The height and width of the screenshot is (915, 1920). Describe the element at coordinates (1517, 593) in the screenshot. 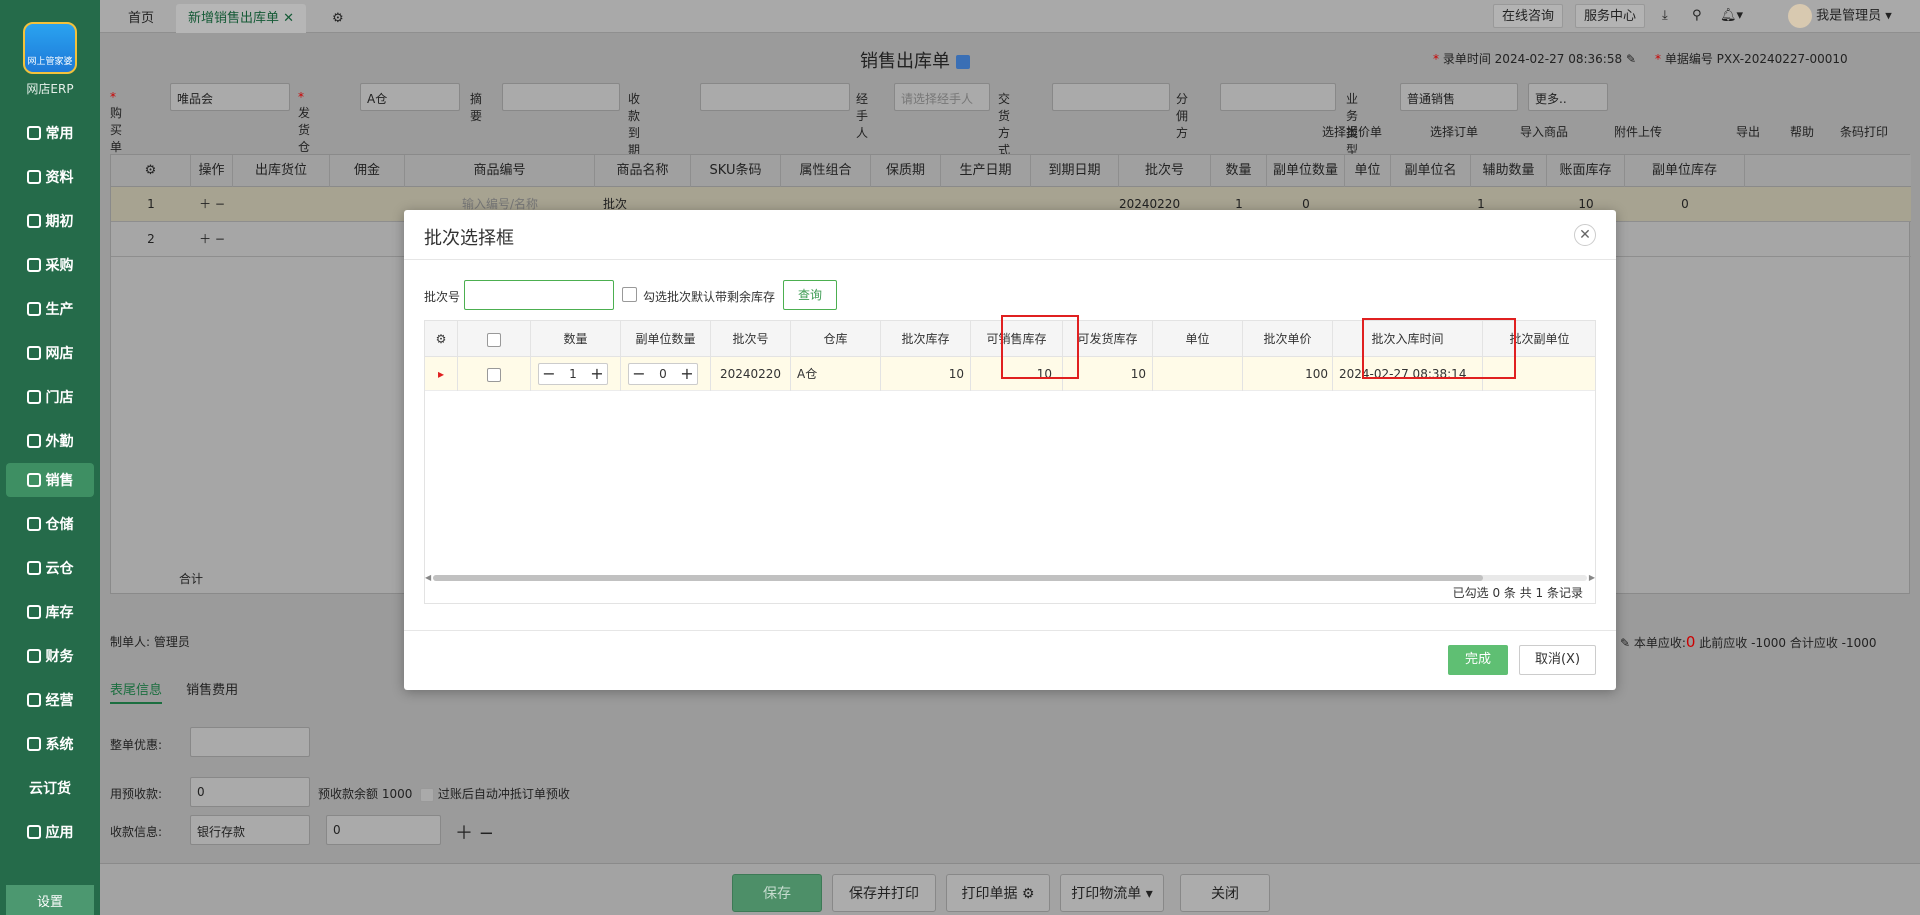

I see `record-summary: 已勾选 0 条 共 1 条记录` at that location.